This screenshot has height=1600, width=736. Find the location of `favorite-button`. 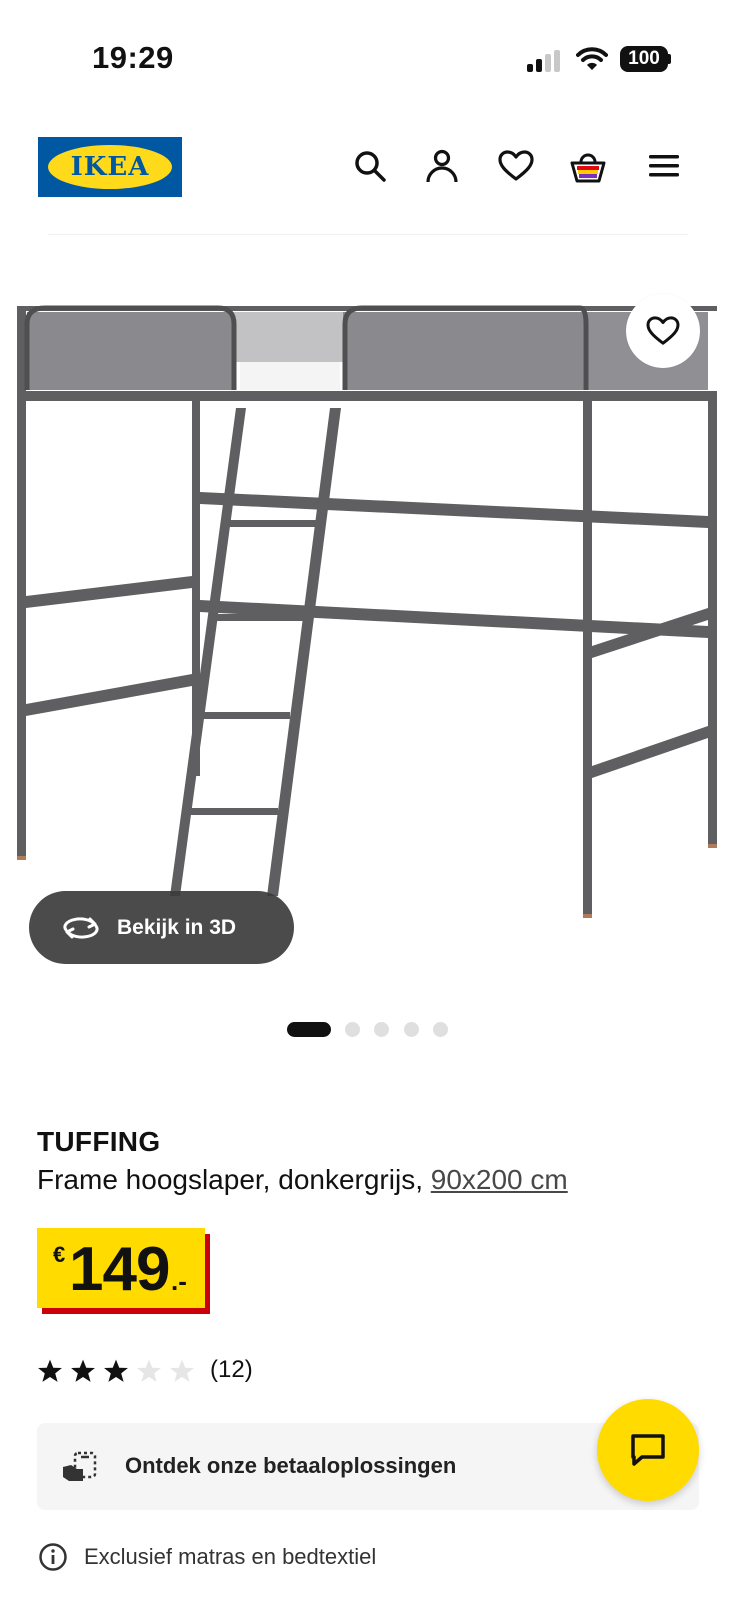

favorite-button is located at coordinates (663, 331).